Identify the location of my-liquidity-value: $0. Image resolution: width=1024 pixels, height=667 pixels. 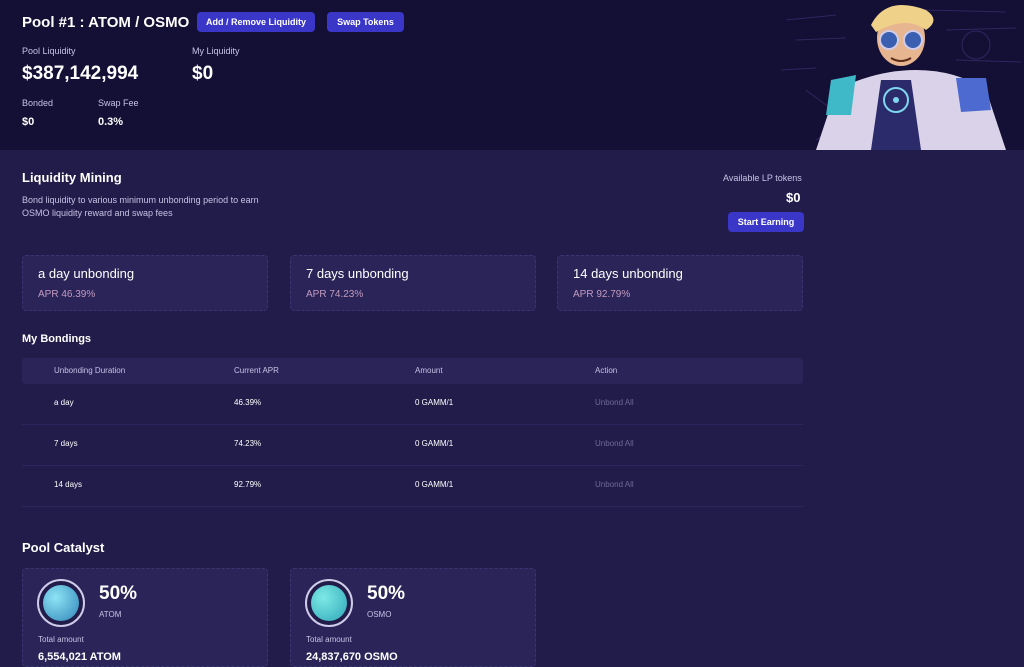
(203, 73).